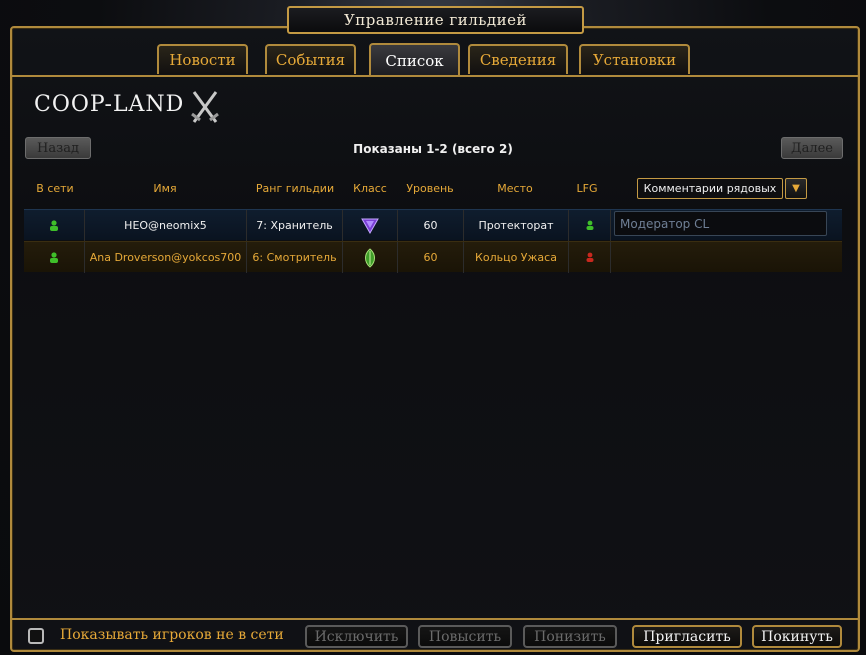 The height and width of the screenshot is (655, 866). I want to click on promote-button: Повысить, so click(465, 636).